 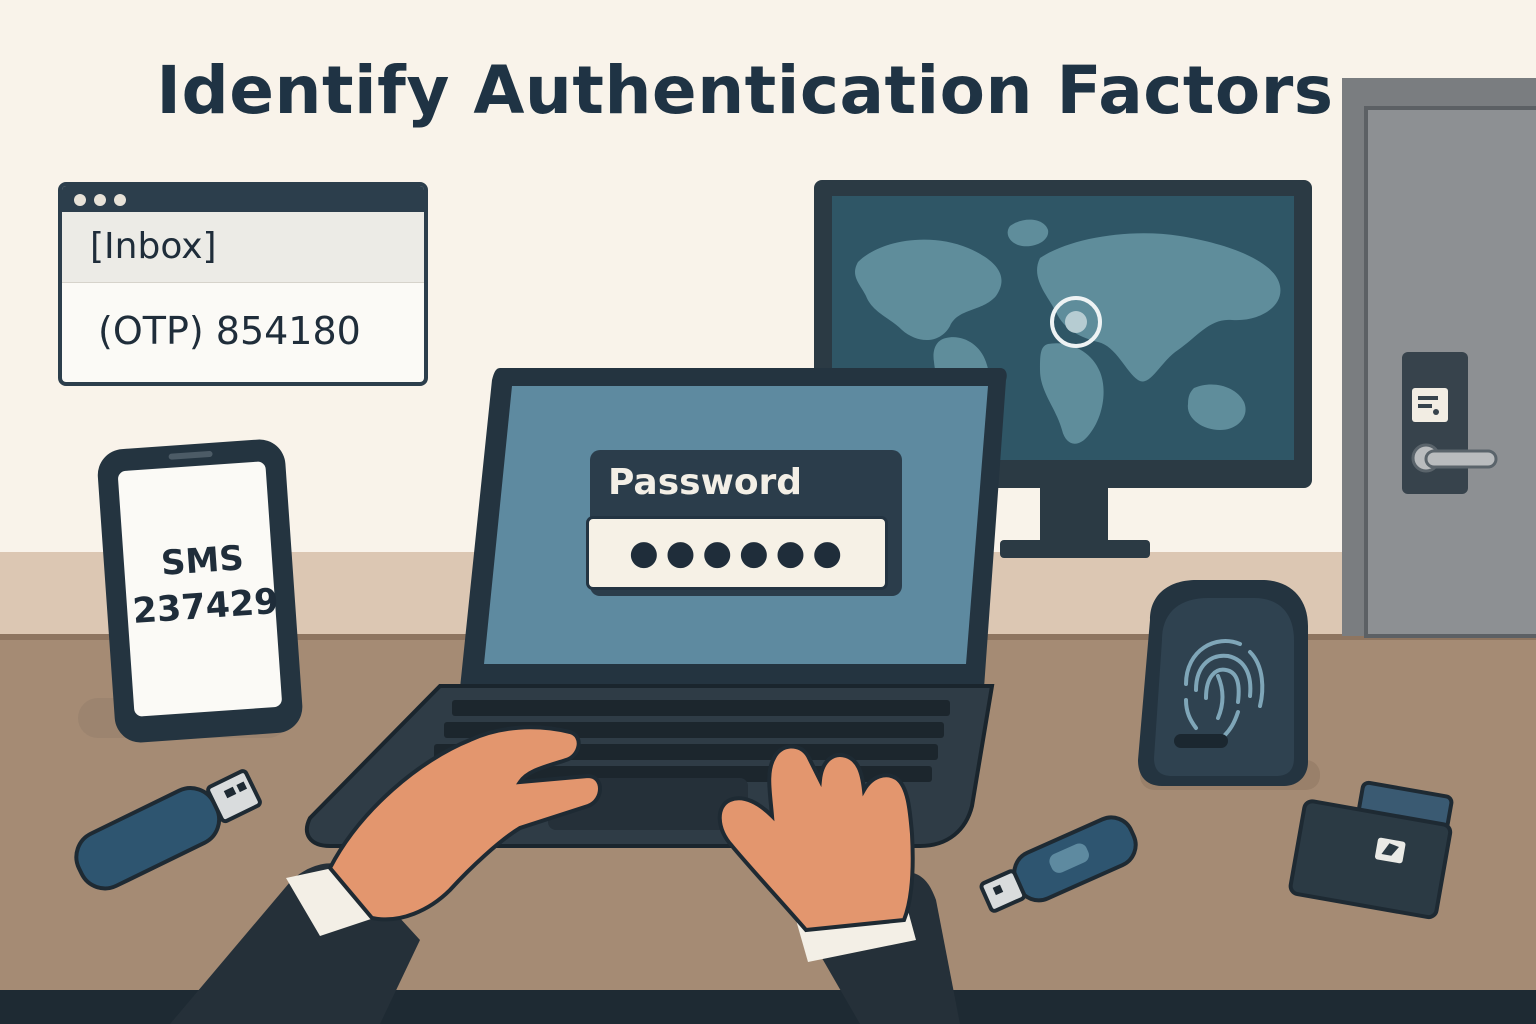 I want to click on otp-message: (OTP) 854180, so click(x=229, y=331).